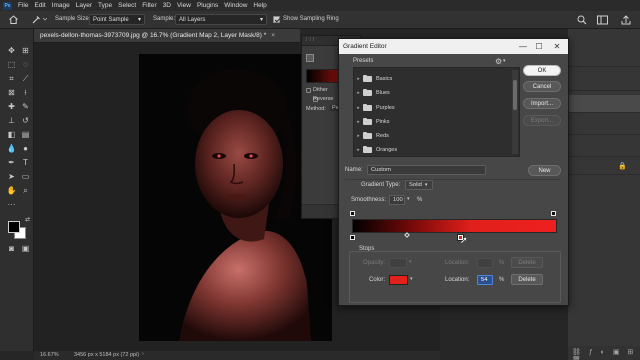  Describe the element at coordinates (276, 19) in the screenshot. I see `show-sampling-ring-checkbox` at that location.